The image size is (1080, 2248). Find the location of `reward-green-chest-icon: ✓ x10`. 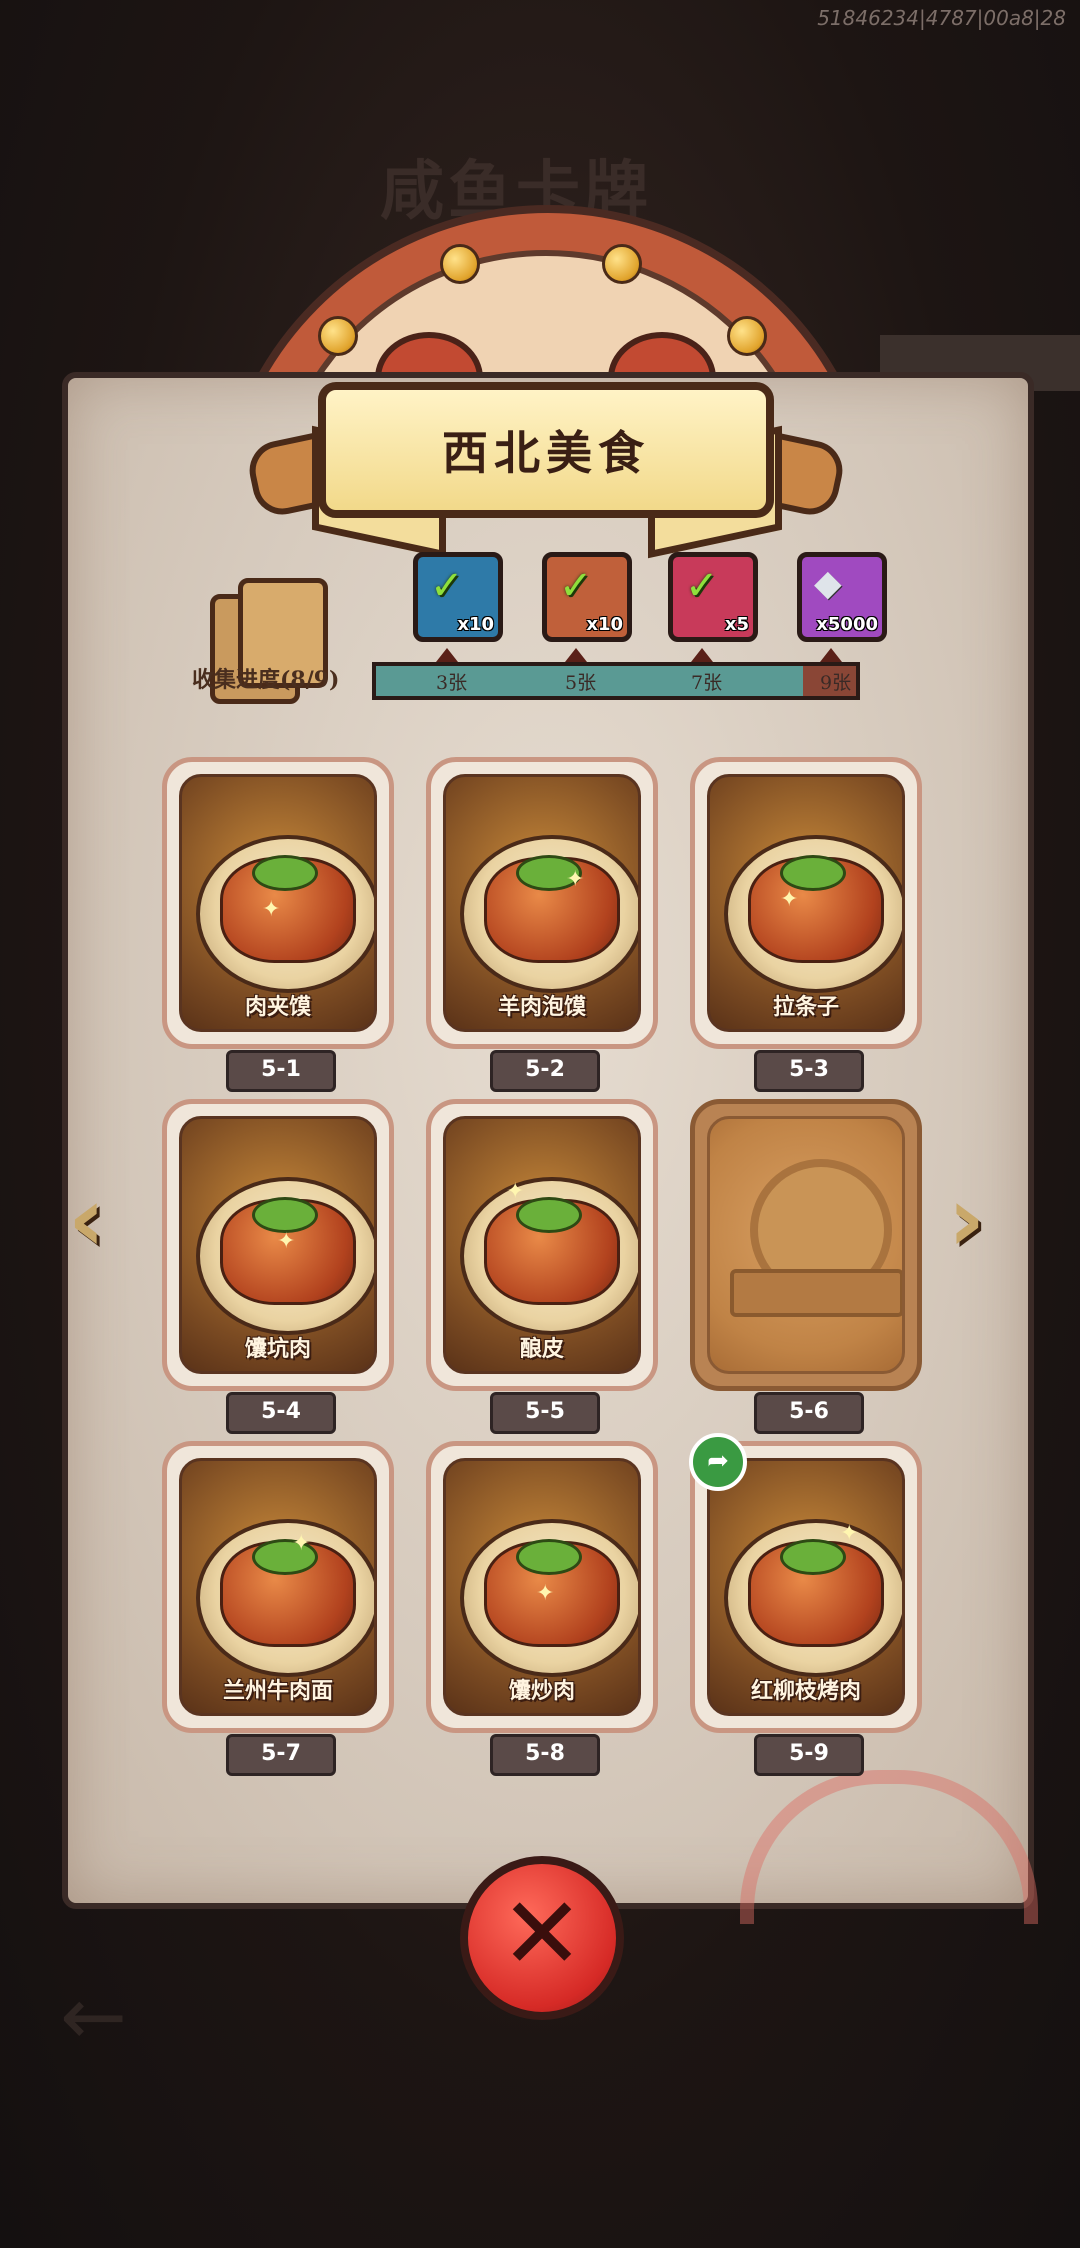

reward-green-chest-icon: ✓ x10 is located at coordinates (458, 597).